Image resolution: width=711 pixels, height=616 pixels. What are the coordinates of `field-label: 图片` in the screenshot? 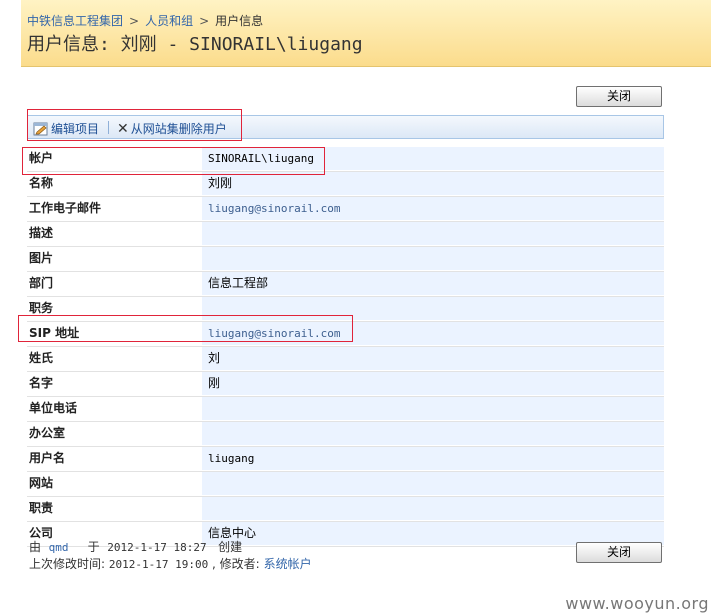 It's located at (41, 258).